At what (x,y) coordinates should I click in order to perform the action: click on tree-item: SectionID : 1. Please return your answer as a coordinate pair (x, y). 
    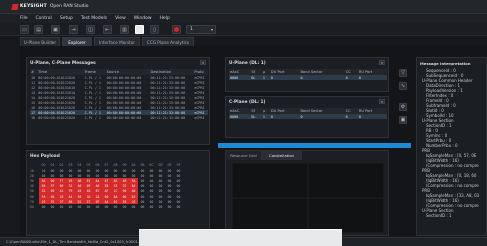
    Looking at the image, I should click on (453, 215).